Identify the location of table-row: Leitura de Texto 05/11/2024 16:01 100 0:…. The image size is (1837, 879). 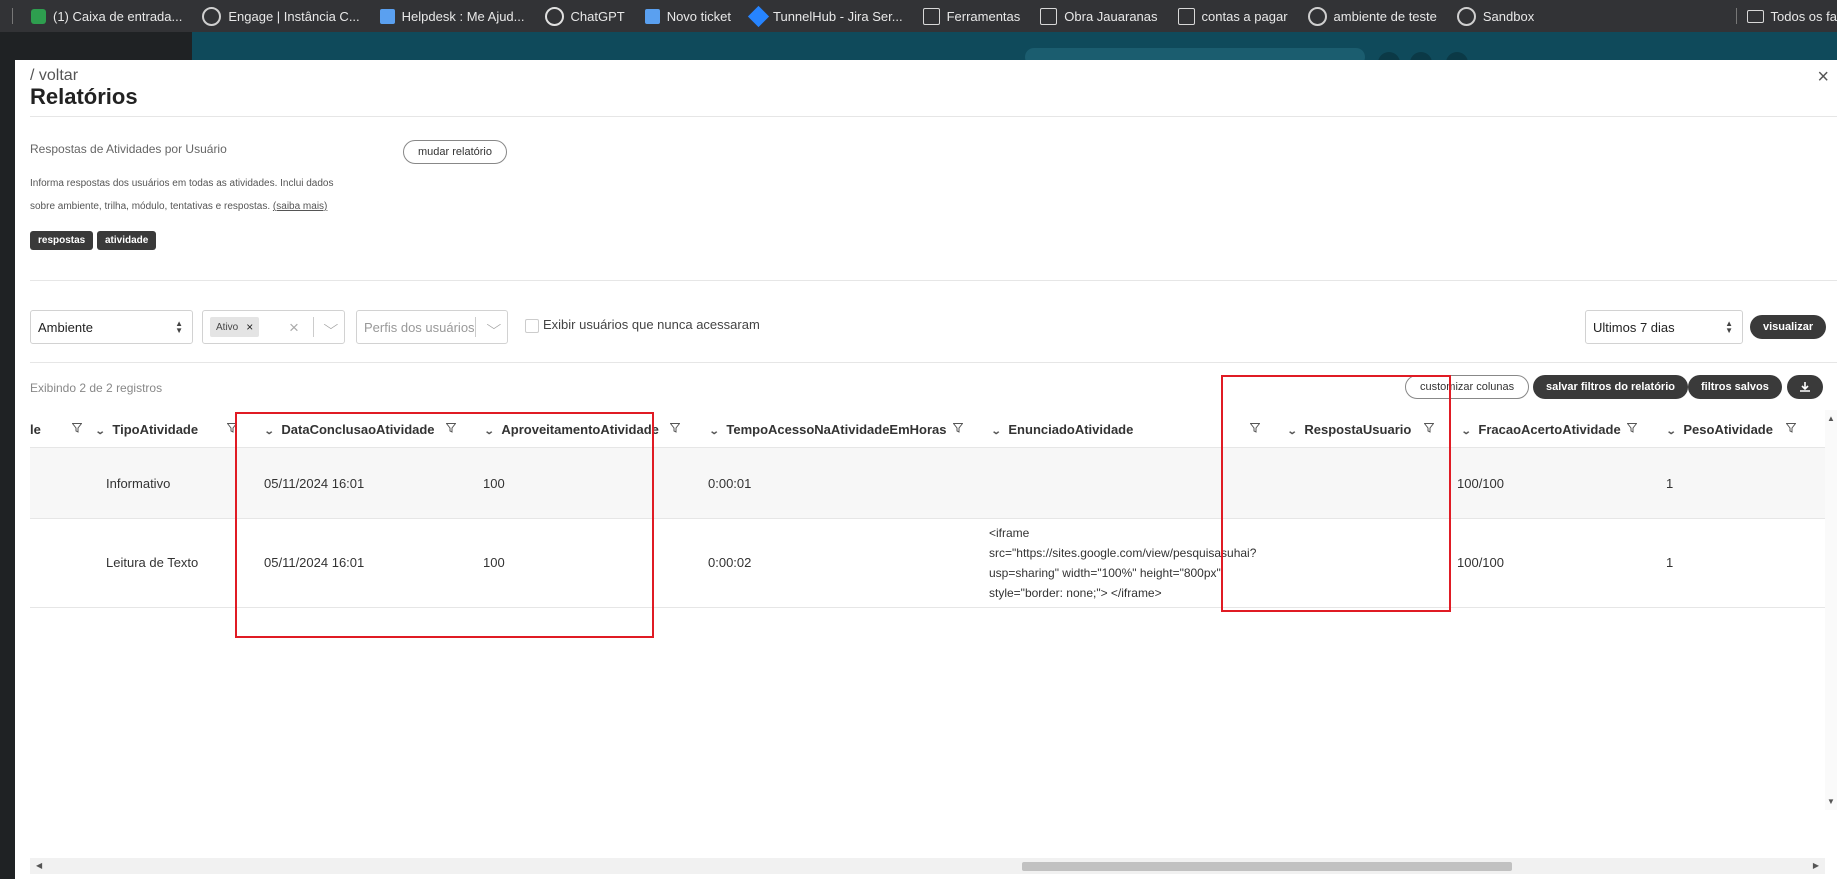
(927, 563).